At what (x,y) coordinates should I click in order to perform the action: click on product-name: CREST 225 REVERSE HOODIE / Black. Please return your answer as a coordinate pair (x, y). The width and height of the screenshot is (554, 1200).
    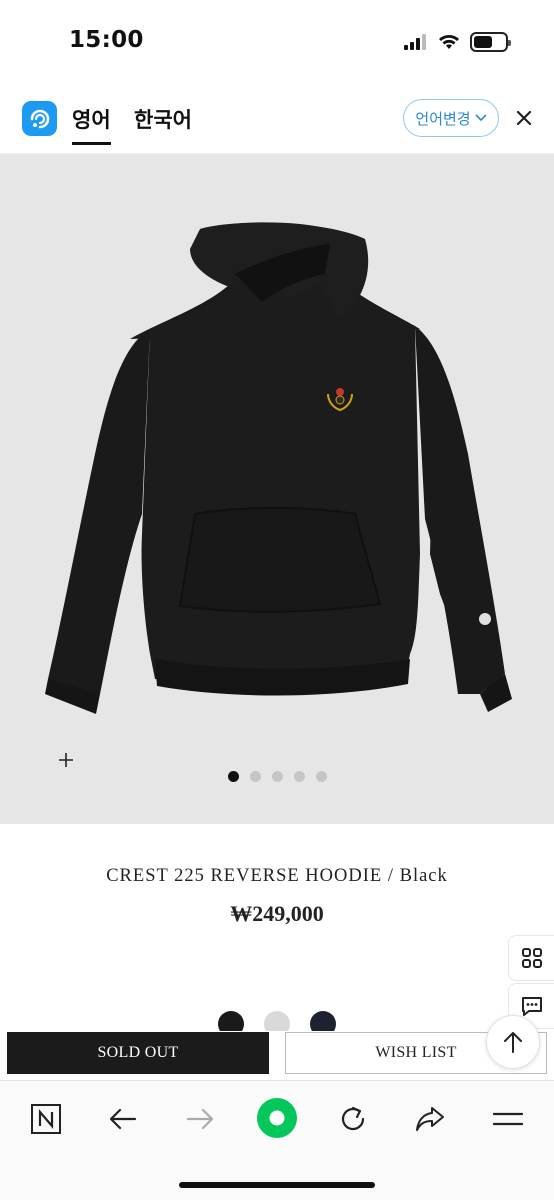
    Looking at the image, I should click on (277, 876).